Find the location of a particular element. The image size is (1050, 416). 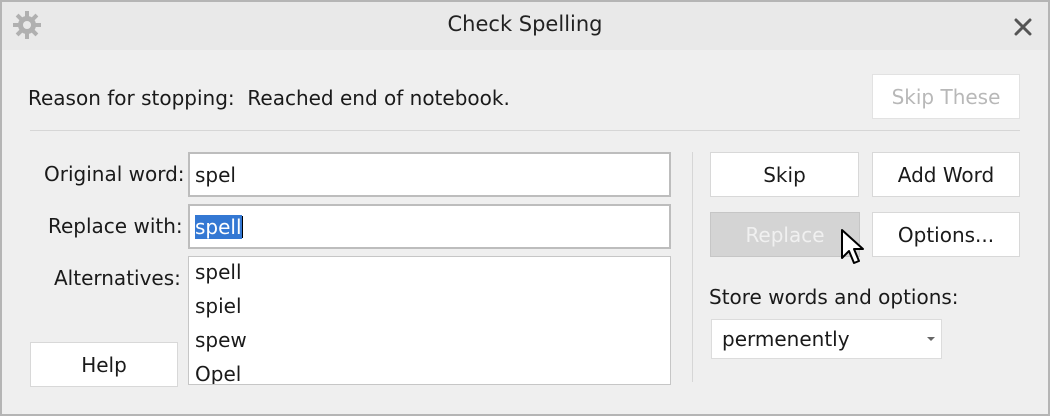

horizontal-divider is located at coordinates (525, 130).